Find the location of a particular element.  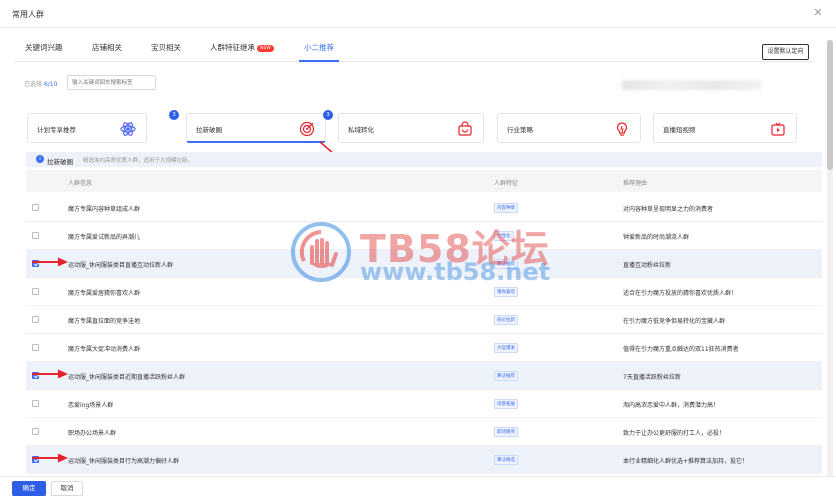

crowd-tag: 猜你喜欢 is located at coordinates (506, 292).